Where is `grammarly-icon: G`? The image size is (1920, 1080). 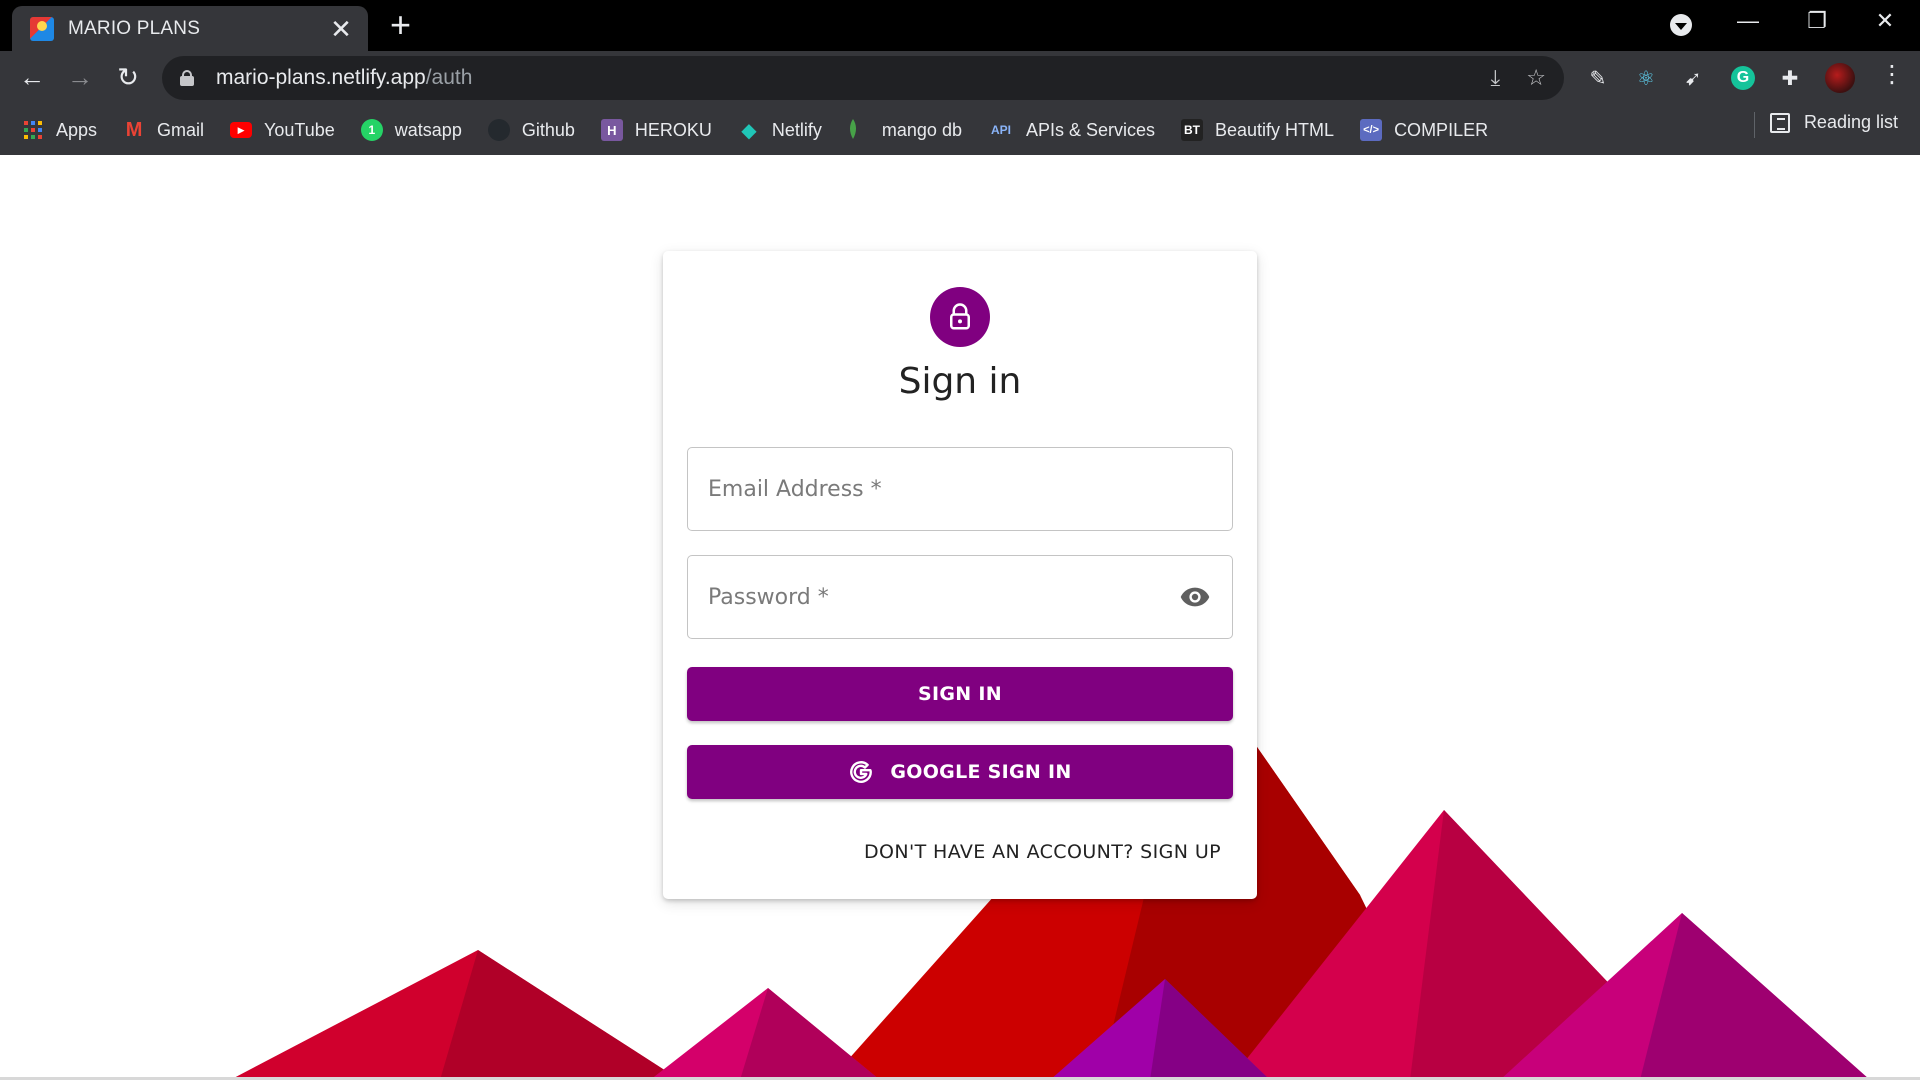
grammarly-icon: G is located at coordinates (1743, 78).